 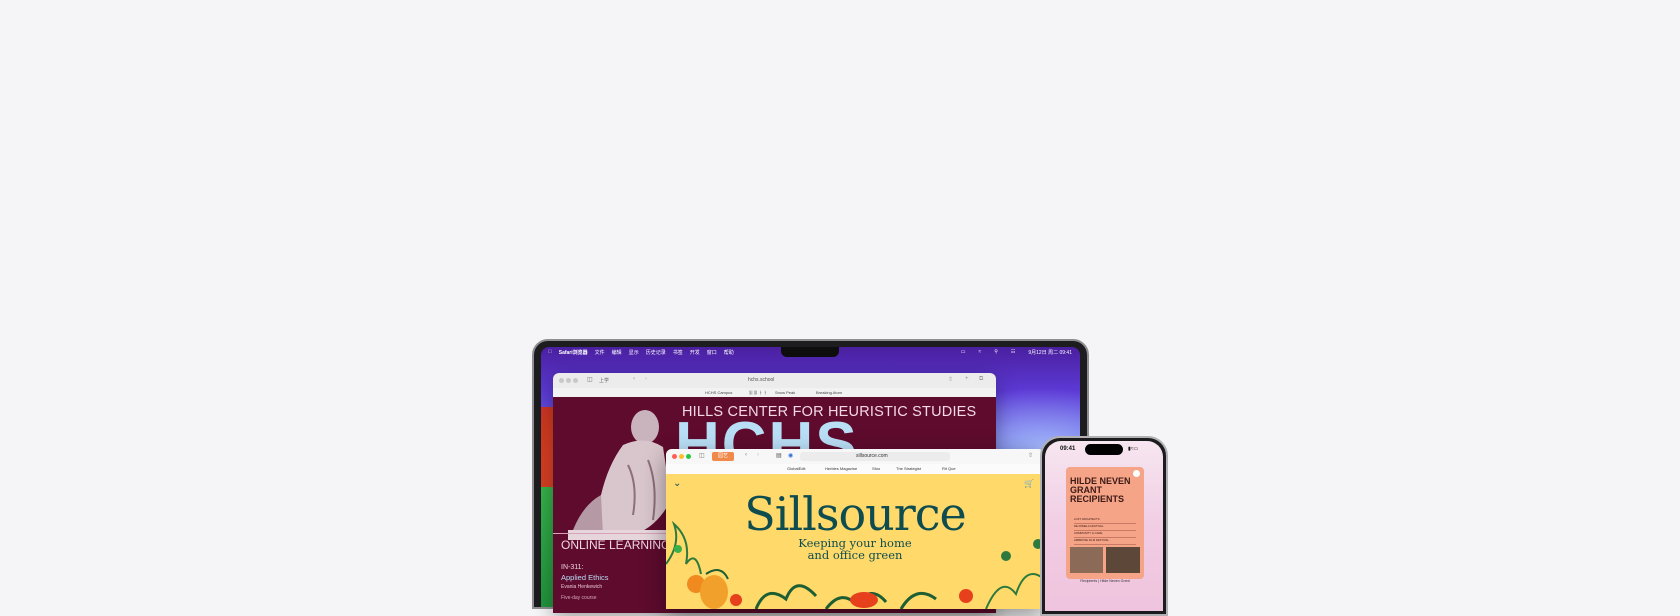 What do you see at coordinates (729, 352) in the screenshot?
I see `menu-item-help: 帮助` at bounding box center [729, 352].